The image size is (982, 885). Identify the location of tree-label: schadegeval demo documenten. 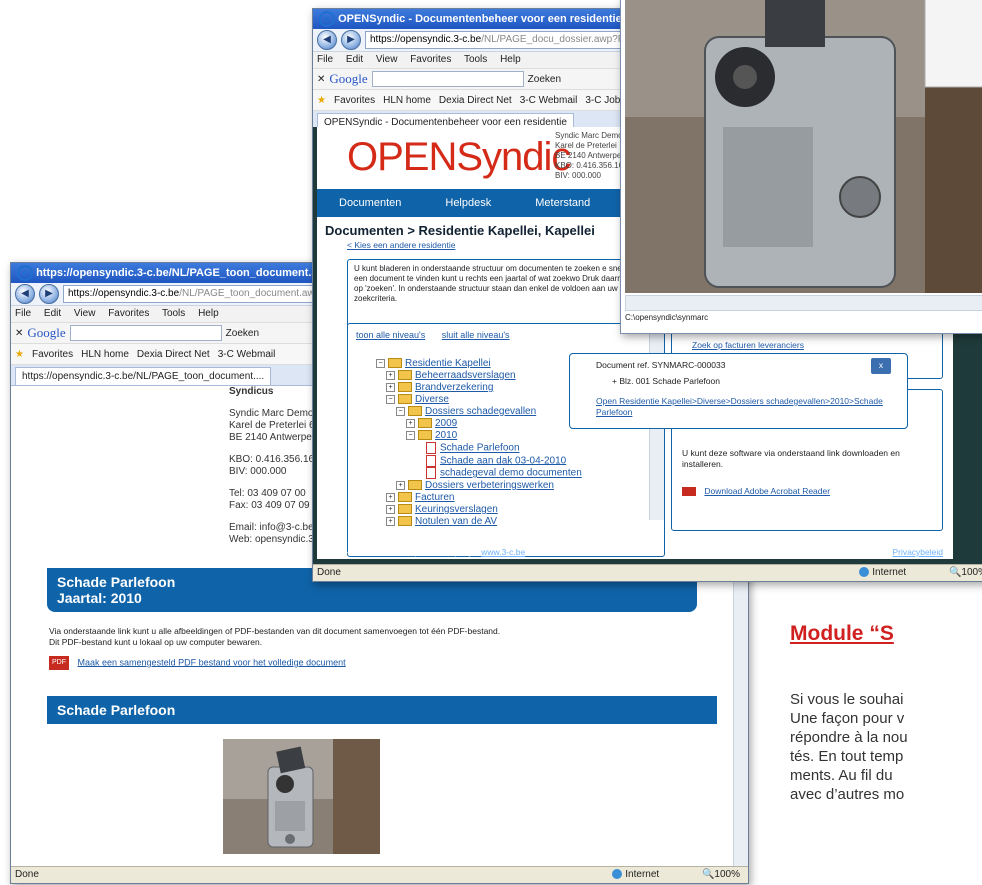
(511, 473).